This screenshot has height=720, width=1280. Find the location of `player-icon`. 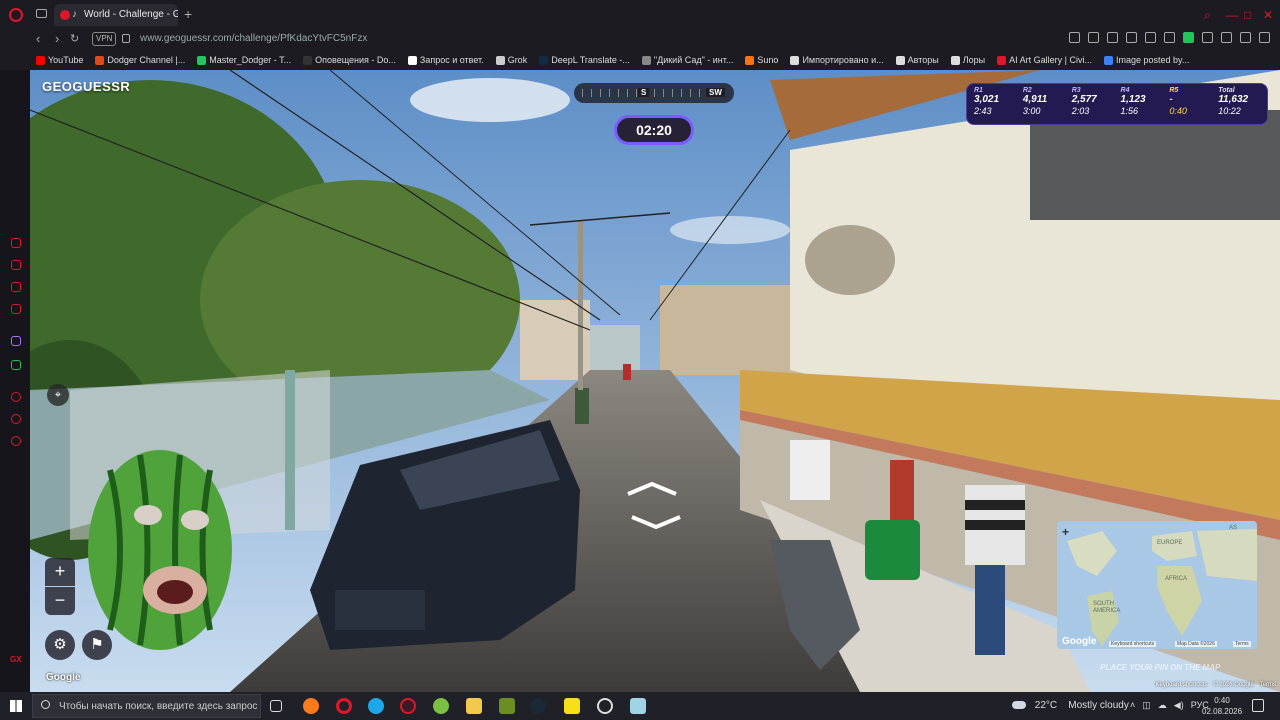

player-icon is located at coordinates (16, 397).